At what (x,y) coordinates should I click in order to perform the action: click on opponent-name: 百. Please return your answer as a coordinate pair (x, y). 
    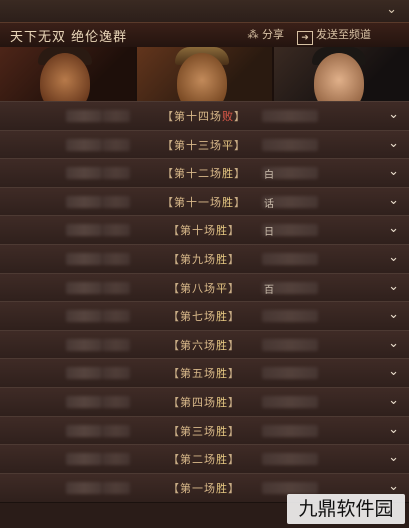
    Looking at the image, I should click on (269, 290).